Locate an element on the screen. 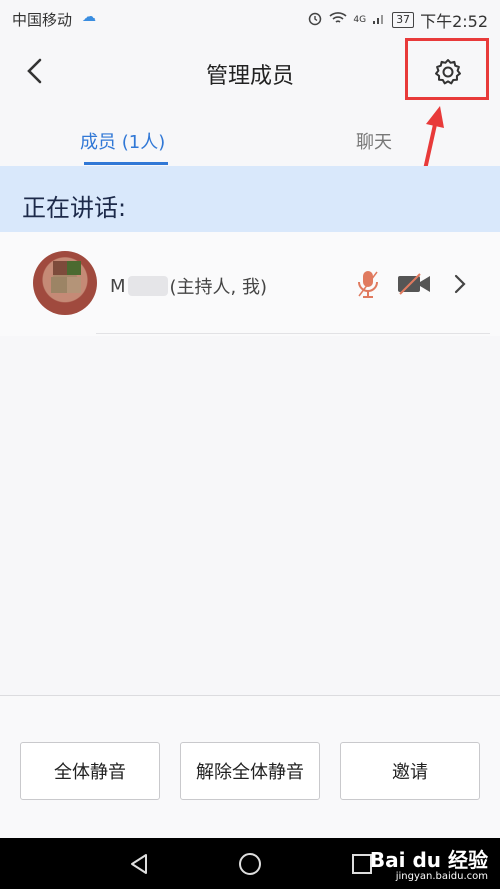 Image resolution: width=500 pixels, height=889 pixels. settings-highlight-box is located at coordinates (447, 69).